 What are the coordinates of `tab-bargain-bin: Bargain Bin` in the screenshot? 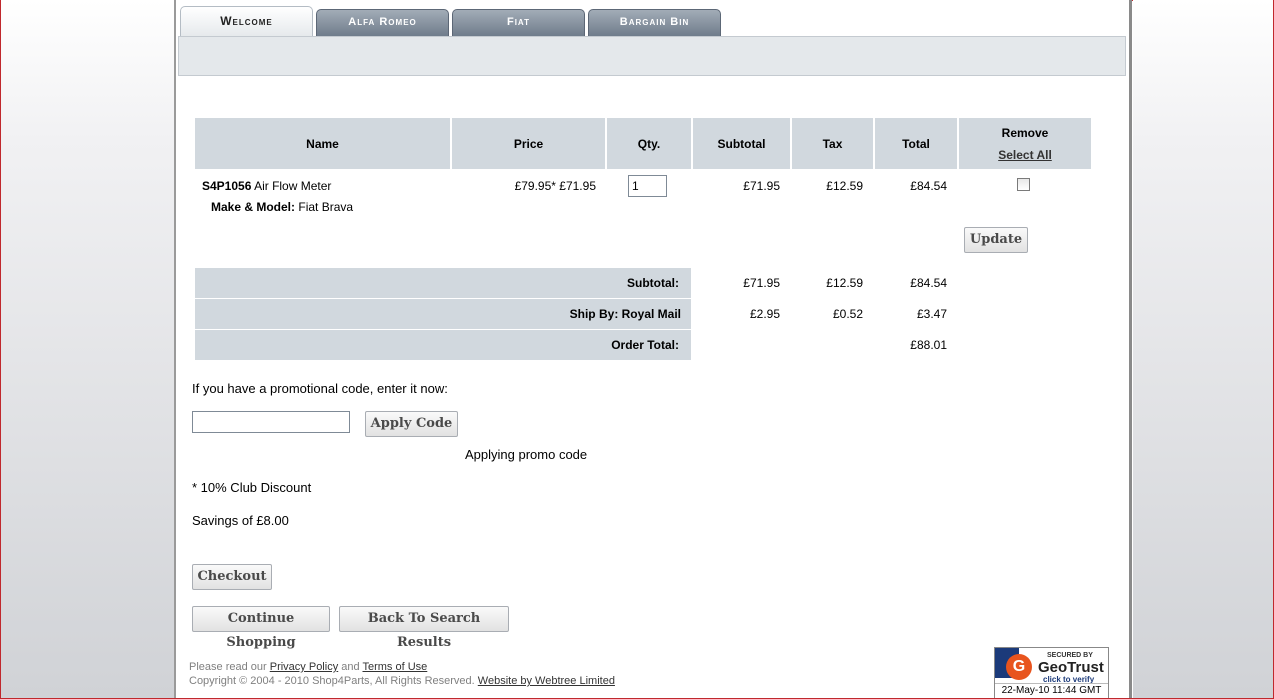 It's located at (654, 22).